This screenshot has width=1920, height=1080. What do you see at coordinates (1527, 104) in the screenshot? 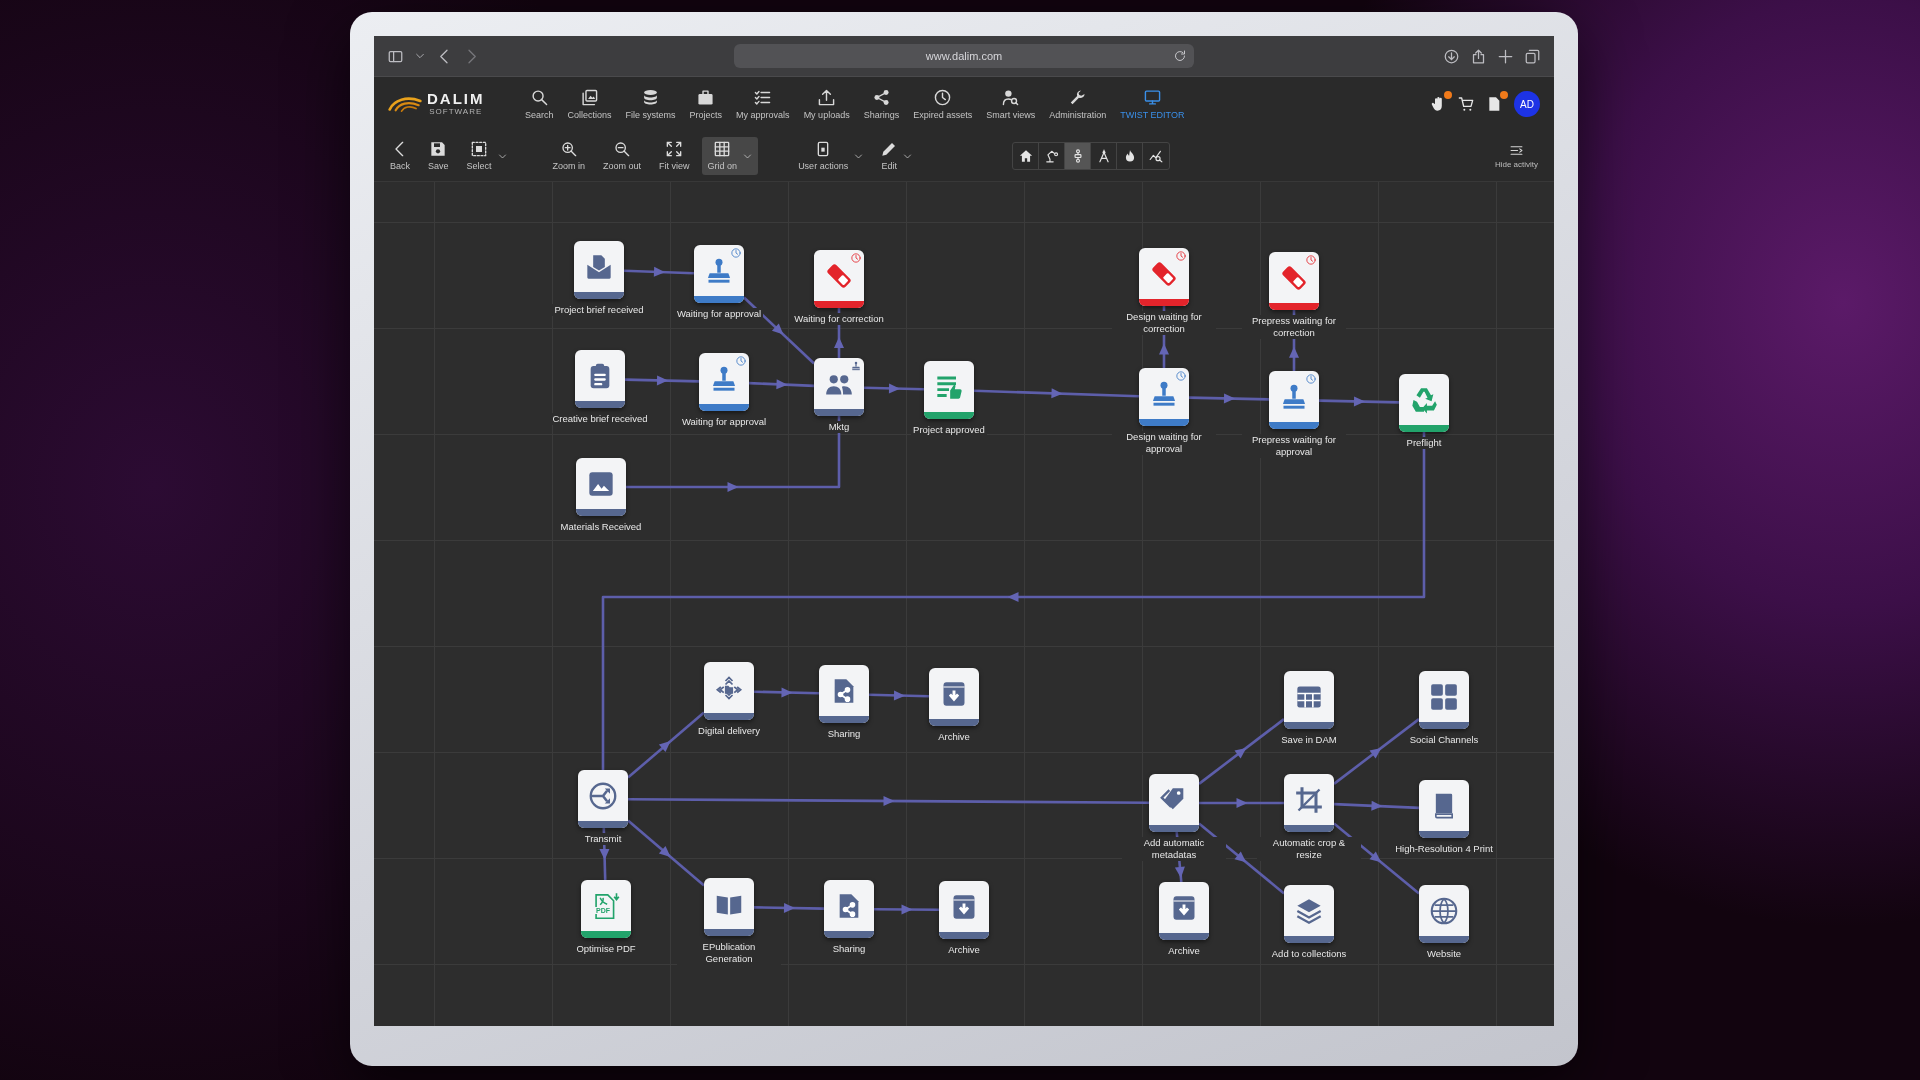
I see `user-avatar: AD` at bounding box center [1527, 104].